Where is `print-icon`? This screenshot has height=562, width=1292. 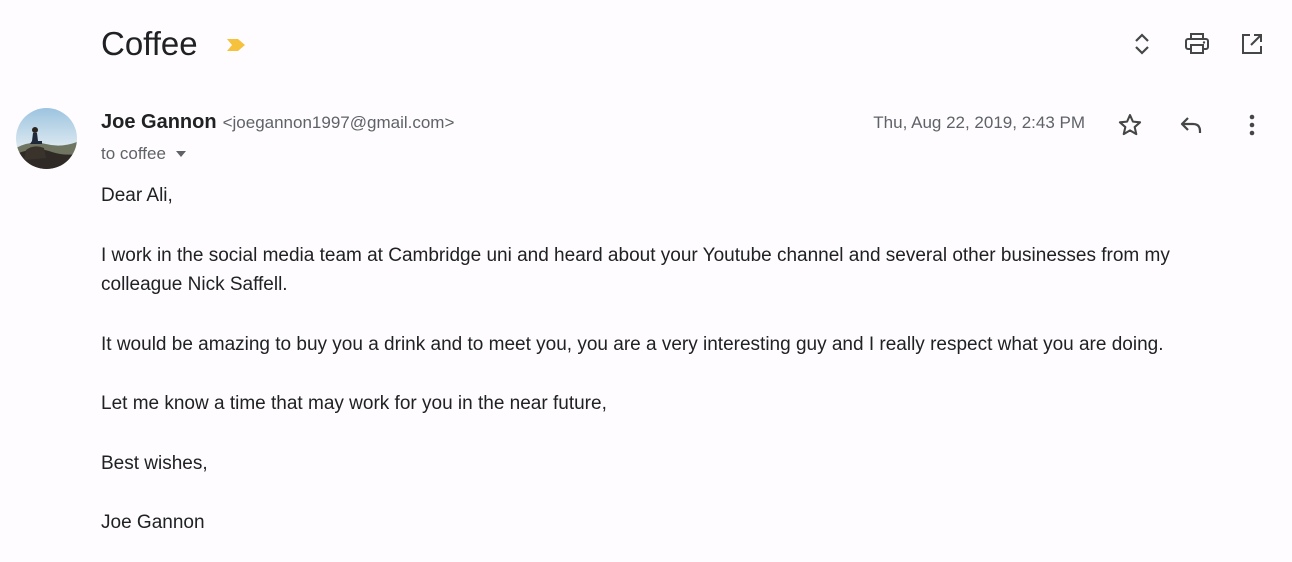 print-icon is located at coordinates (1197, 44).